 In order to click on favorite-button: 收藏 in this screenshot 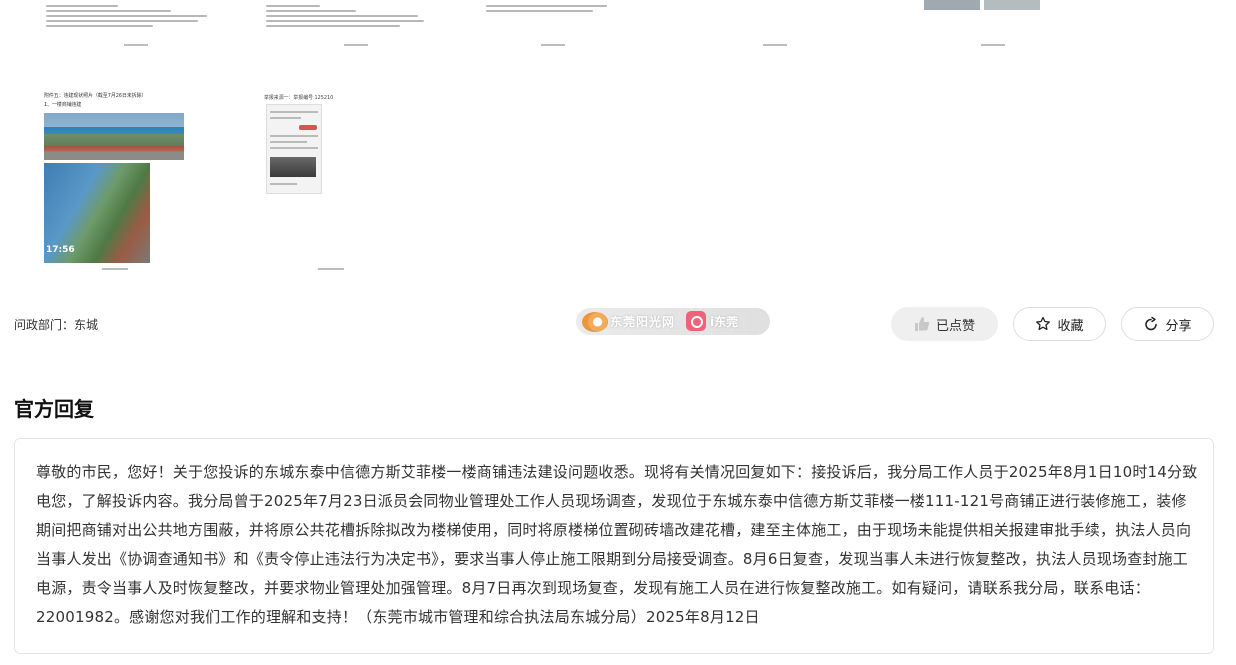, I will do `click(1059, 324)`.